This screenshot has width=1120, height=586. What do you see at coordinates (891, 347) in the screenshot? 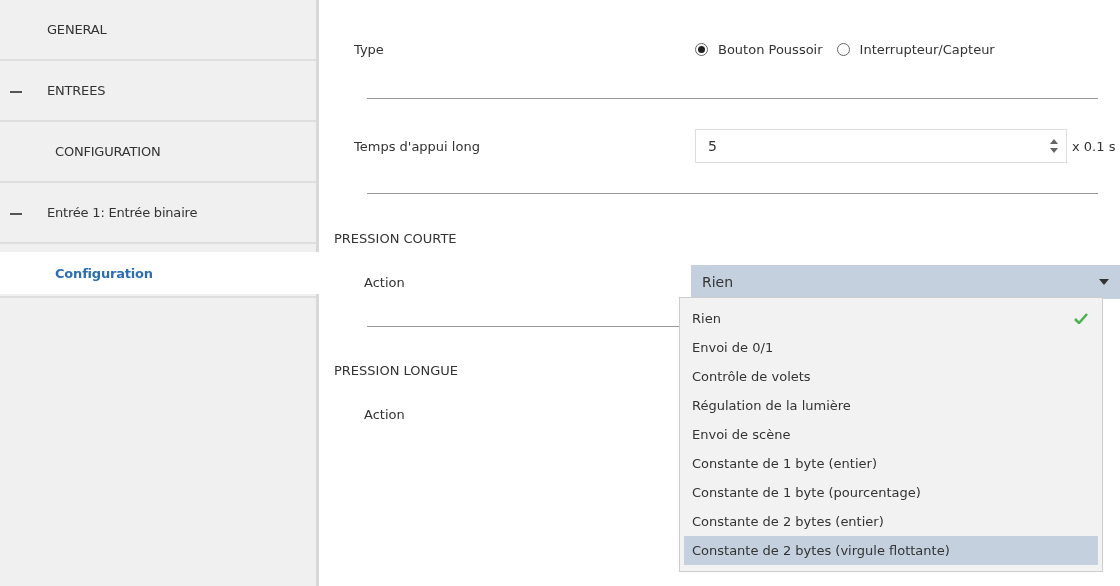
I see `dropdown-option: Envoi de 0/1` at bounding box center [891, 347].